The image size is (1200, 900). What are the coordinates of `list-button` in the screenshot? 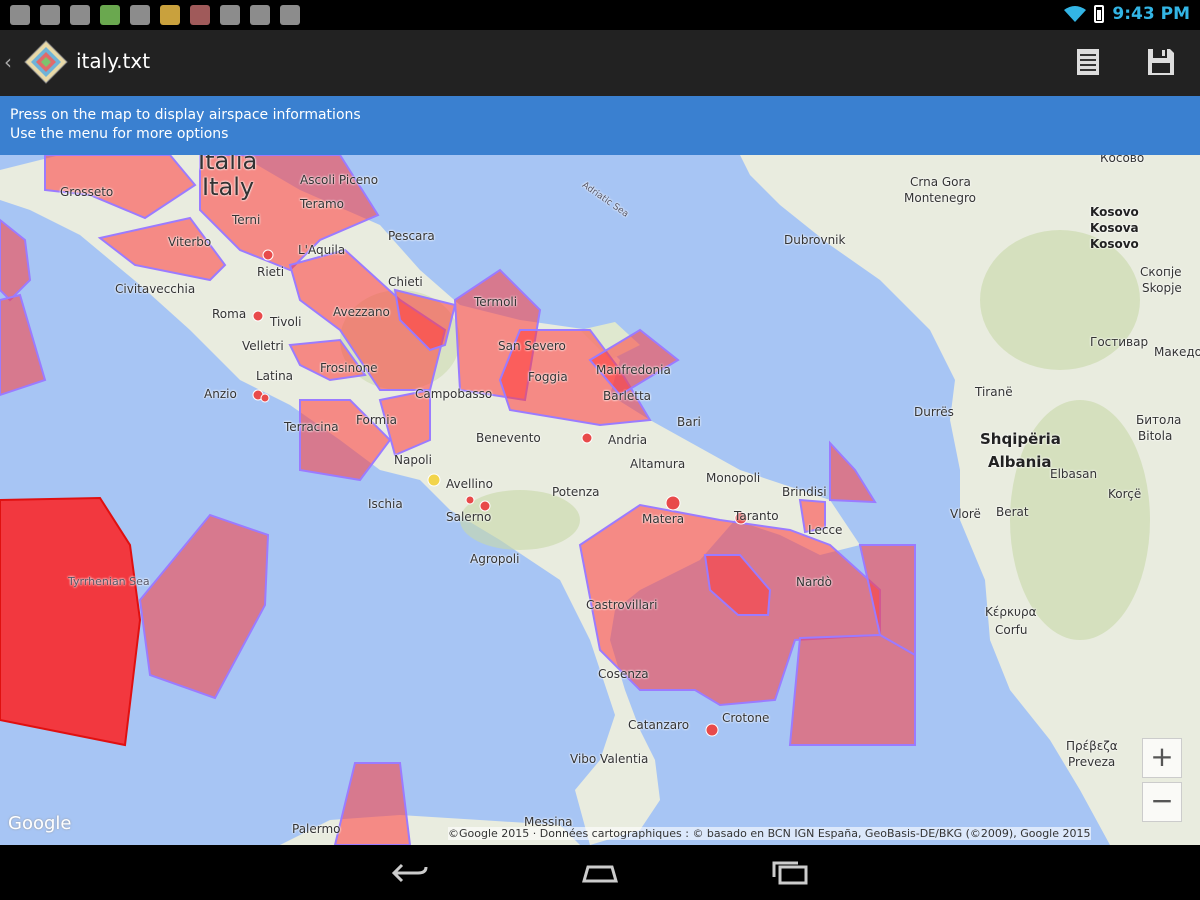 It's located at (1088, 62).